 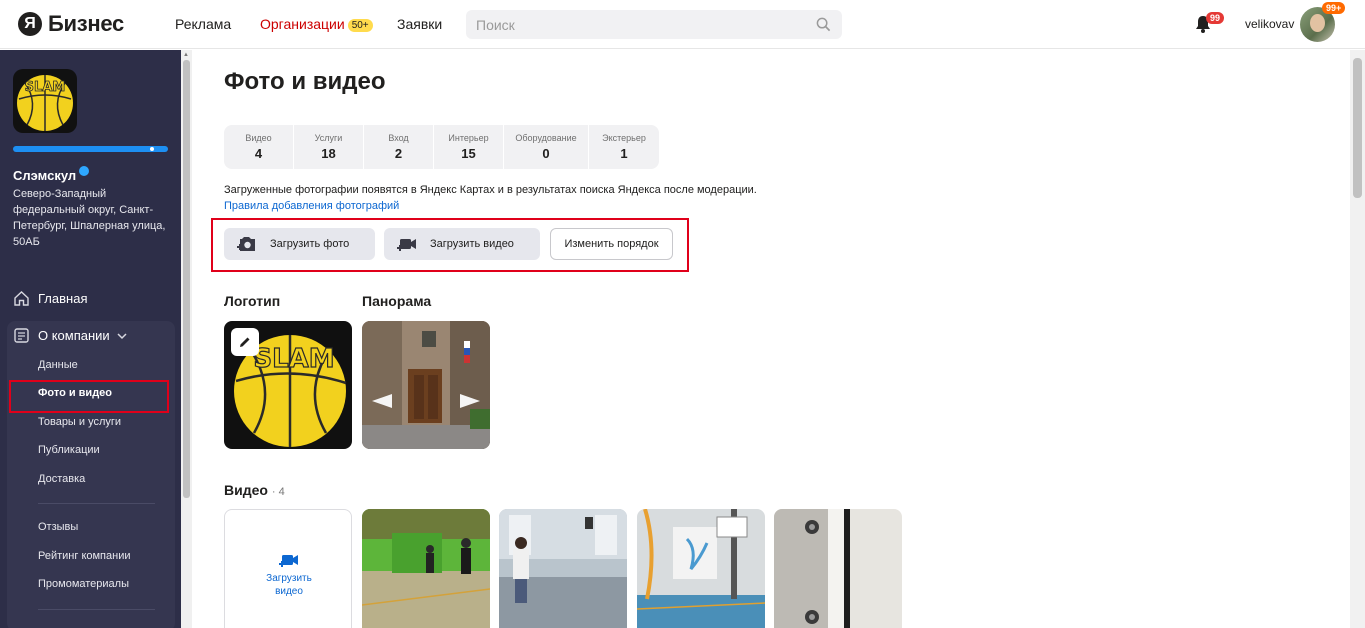 I want to click on sidebar-item-home: Главная, so click(x=50, y=298).